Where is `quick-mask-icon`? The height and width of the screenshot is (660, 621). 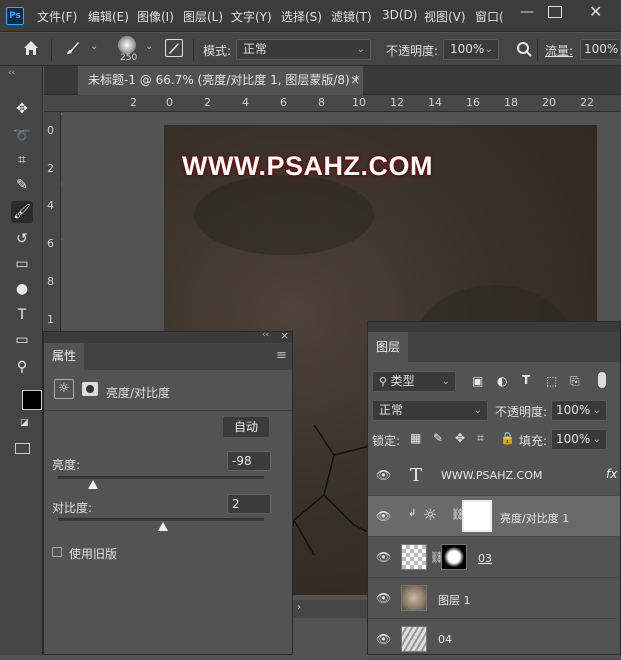 quick-mask-icon is located at coordinates (22, 448).